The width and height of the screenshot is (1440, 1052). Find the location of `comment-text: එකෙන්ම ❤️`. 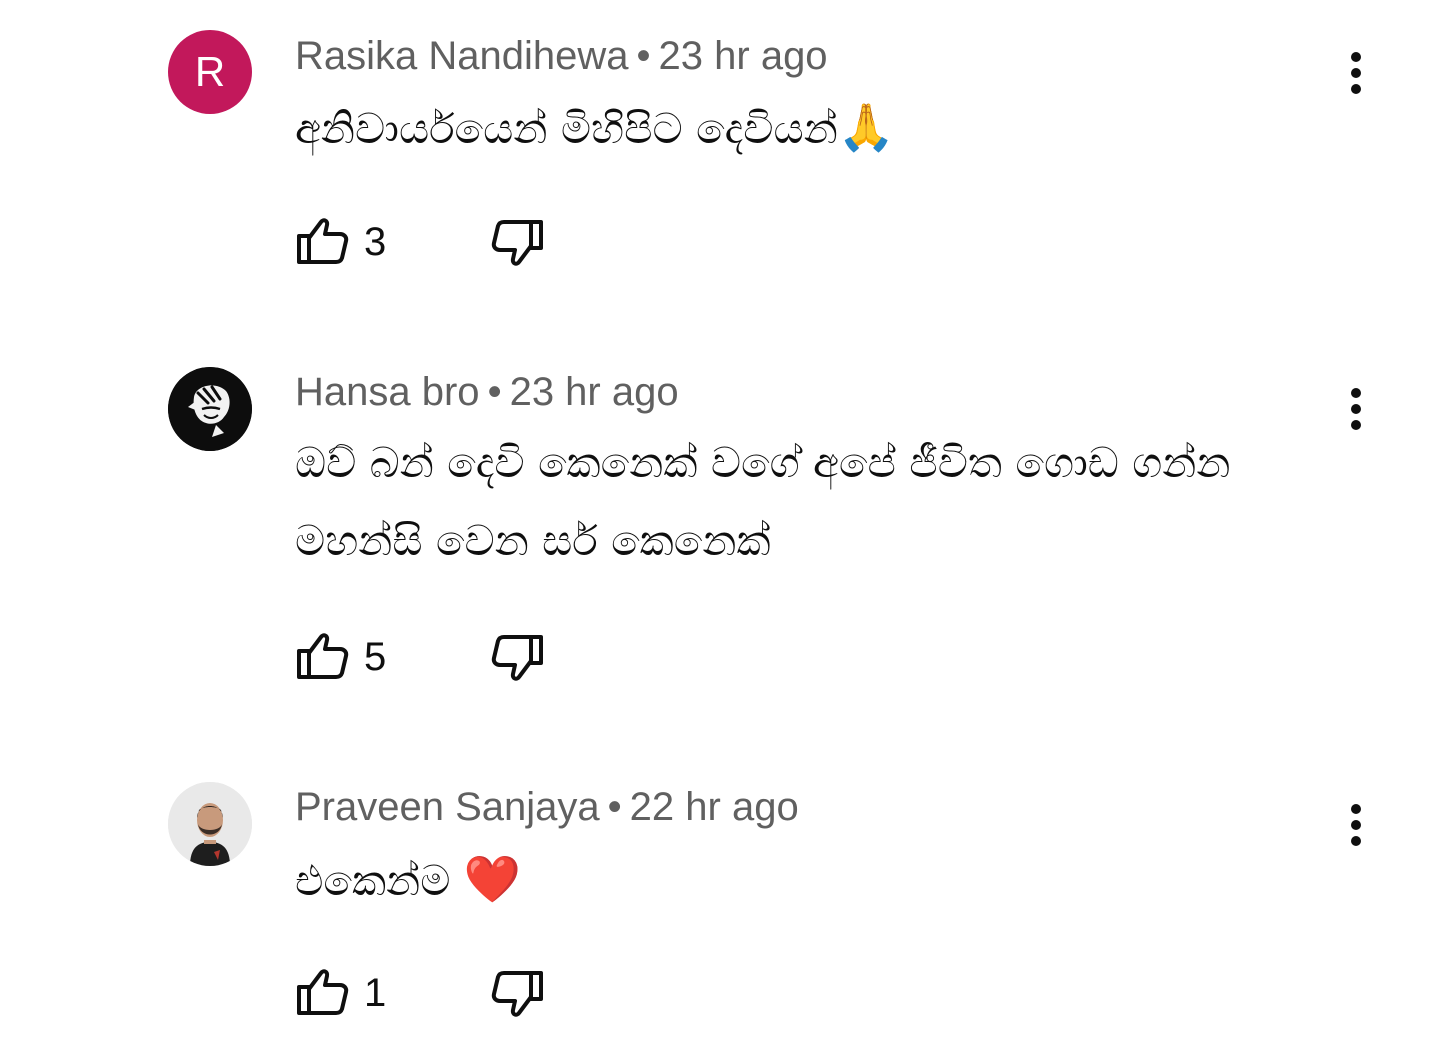

comment-text: එකෙන්ම ❤️ is located at coordinates (825, 880).